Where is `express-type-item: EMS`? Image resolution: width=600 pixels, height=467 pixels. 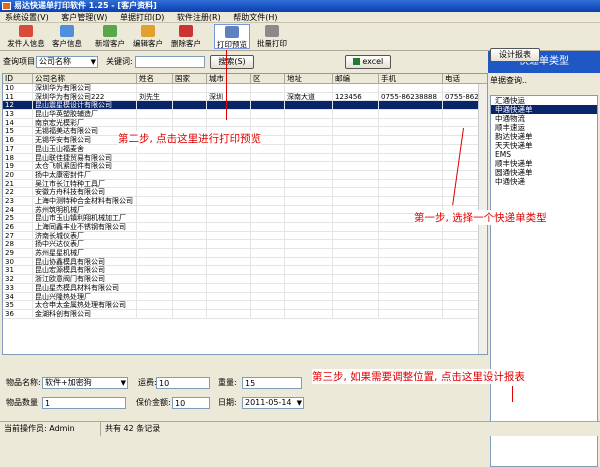
express-type-item: EMS is located at coordinates (544, 154).